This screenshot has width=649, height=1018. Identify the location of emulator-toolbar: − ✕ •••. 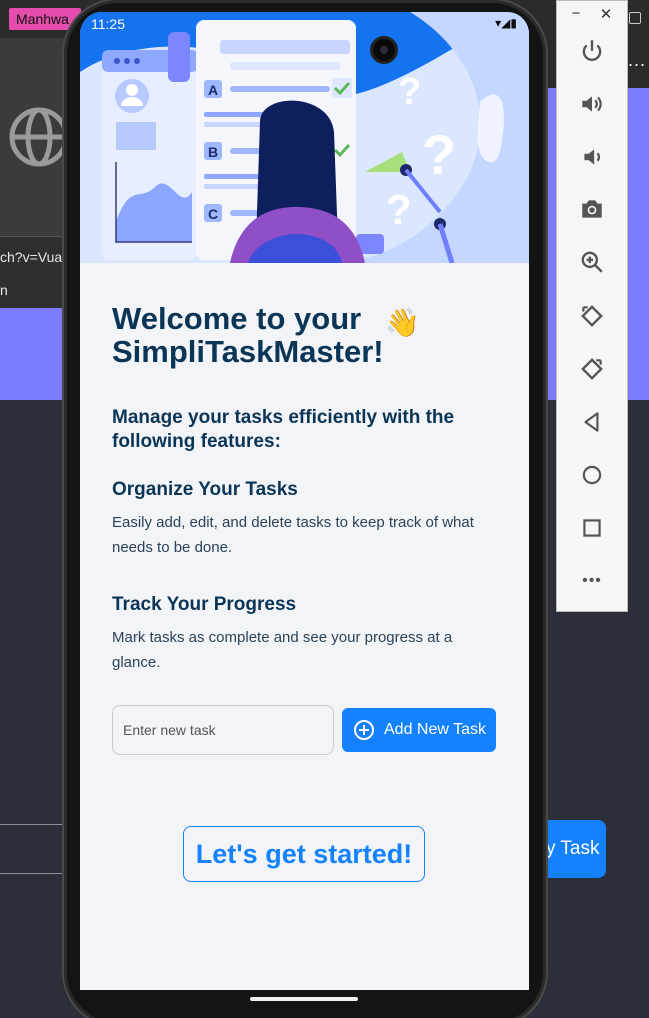
(592, 306).